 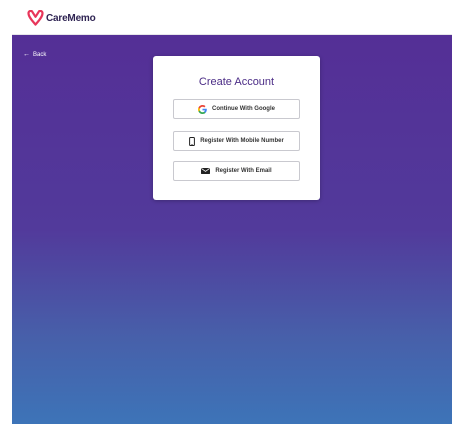 I want to click on card-title: Create Account, so click(x=236, y=82).